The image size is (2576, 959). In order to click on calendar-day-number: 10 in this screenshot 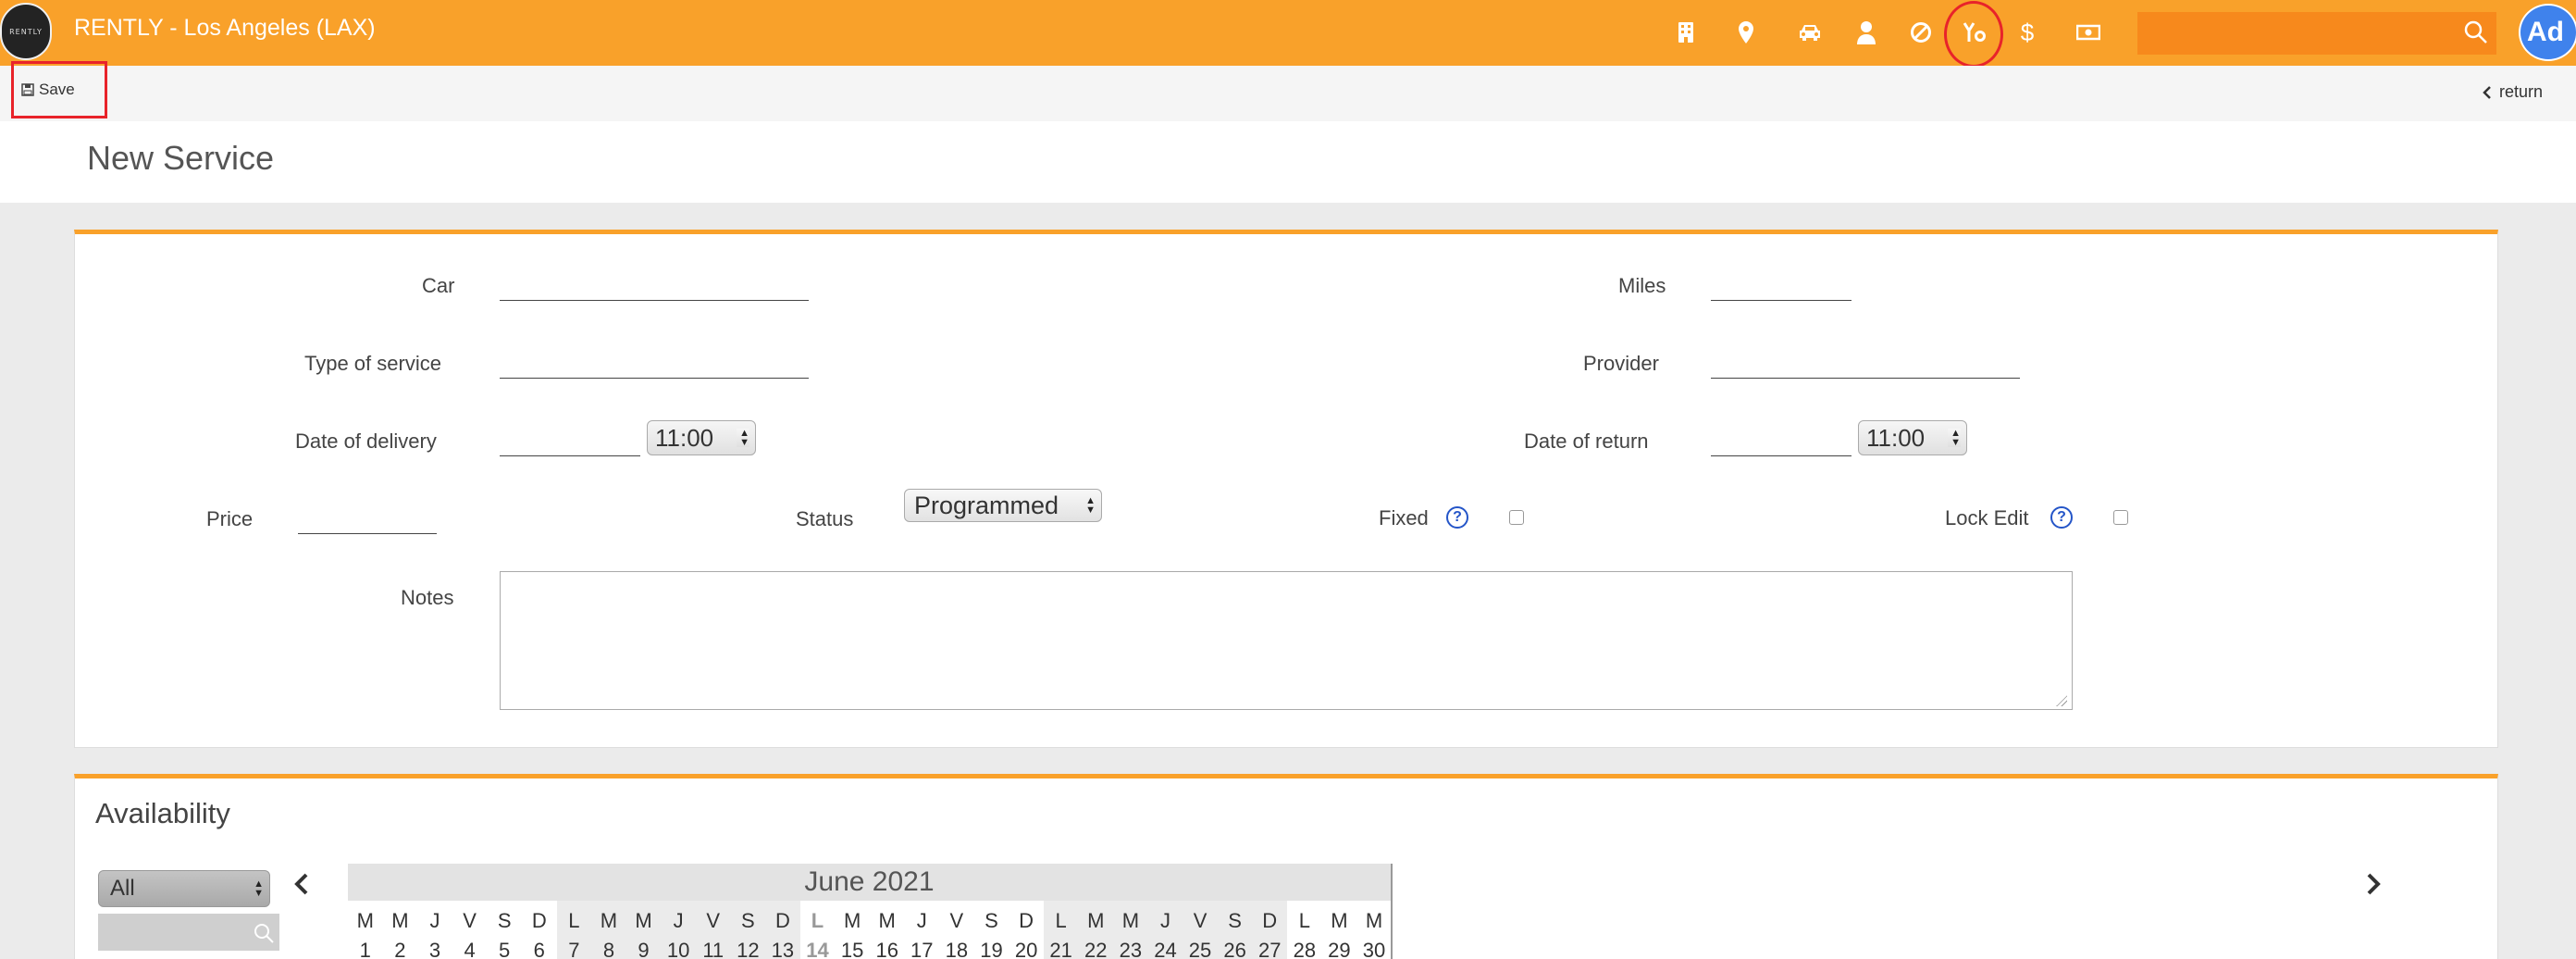, I will do `click(678, 949)`.